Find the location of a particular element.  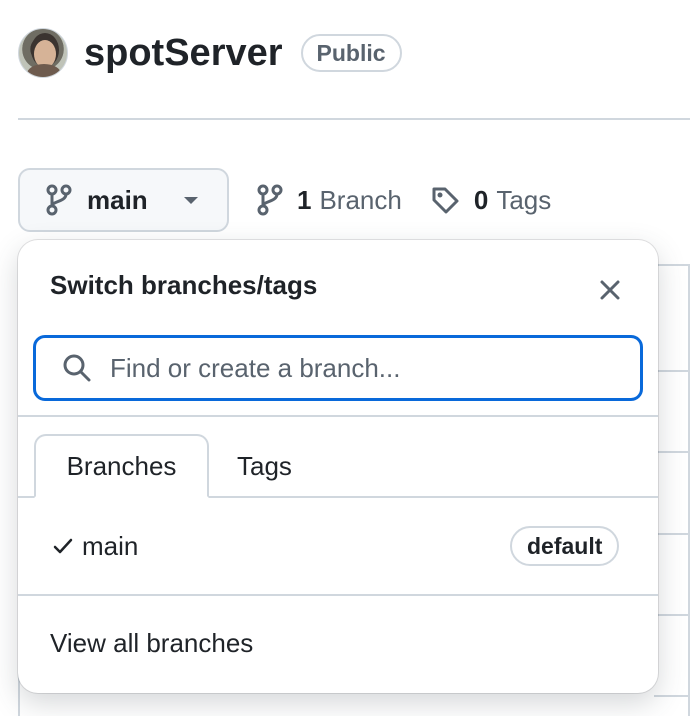

branch-name: main is located at coordinates (110, 545).